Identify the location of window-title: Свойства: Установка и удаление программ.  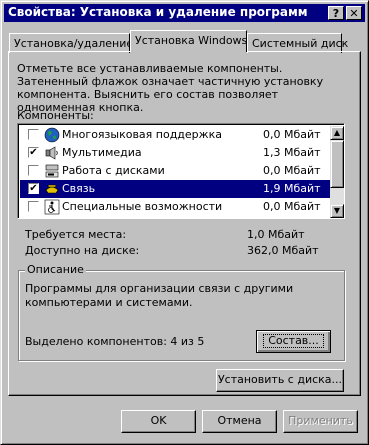
(158, 12).